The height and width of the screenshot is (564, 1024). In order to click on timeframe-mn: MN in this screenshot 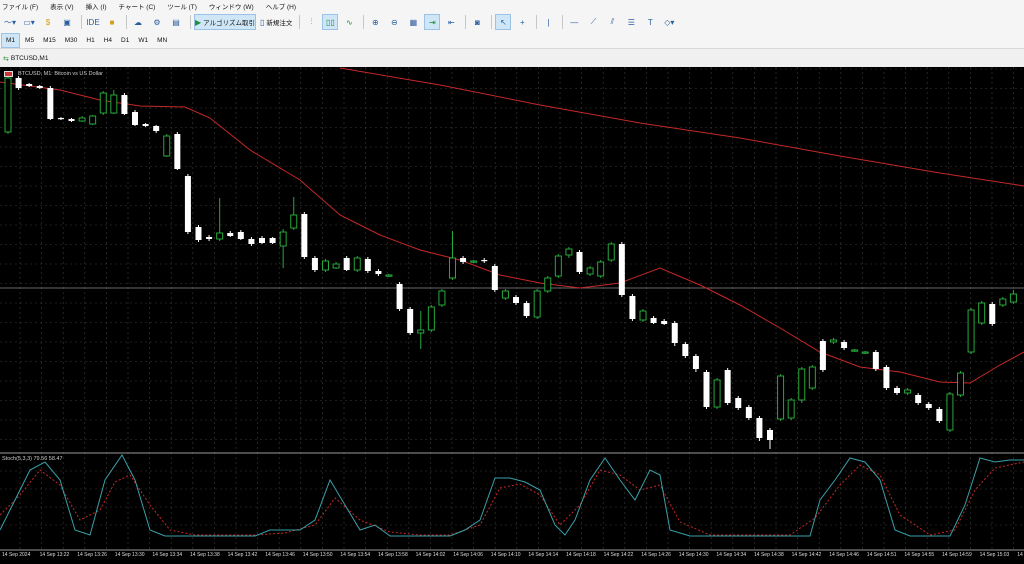, I will do `click(162, 40)`.